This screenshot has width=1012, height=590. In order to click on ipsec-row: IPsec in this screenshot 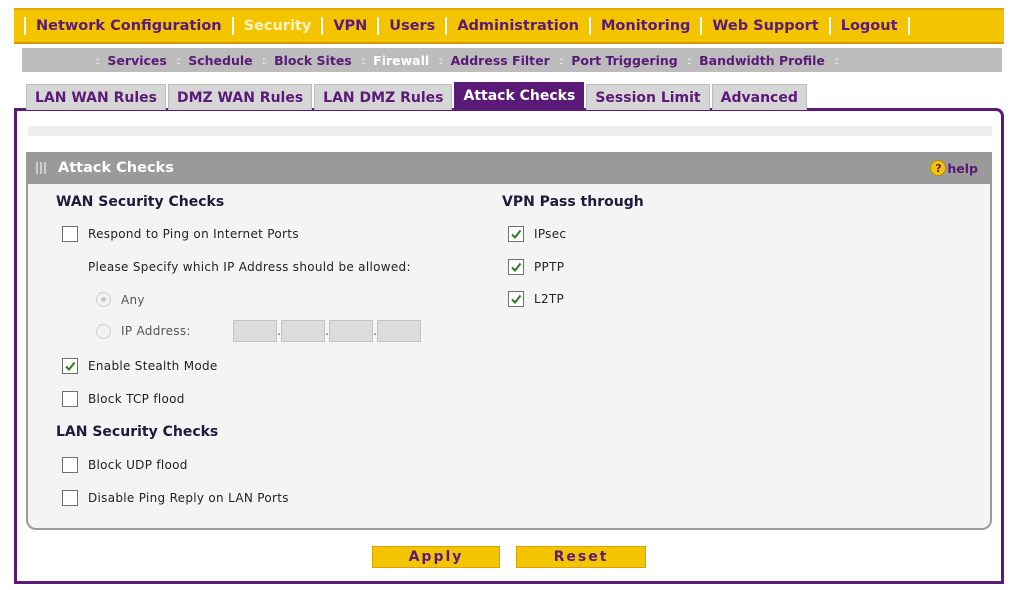, I will do `click(537, 234)`.